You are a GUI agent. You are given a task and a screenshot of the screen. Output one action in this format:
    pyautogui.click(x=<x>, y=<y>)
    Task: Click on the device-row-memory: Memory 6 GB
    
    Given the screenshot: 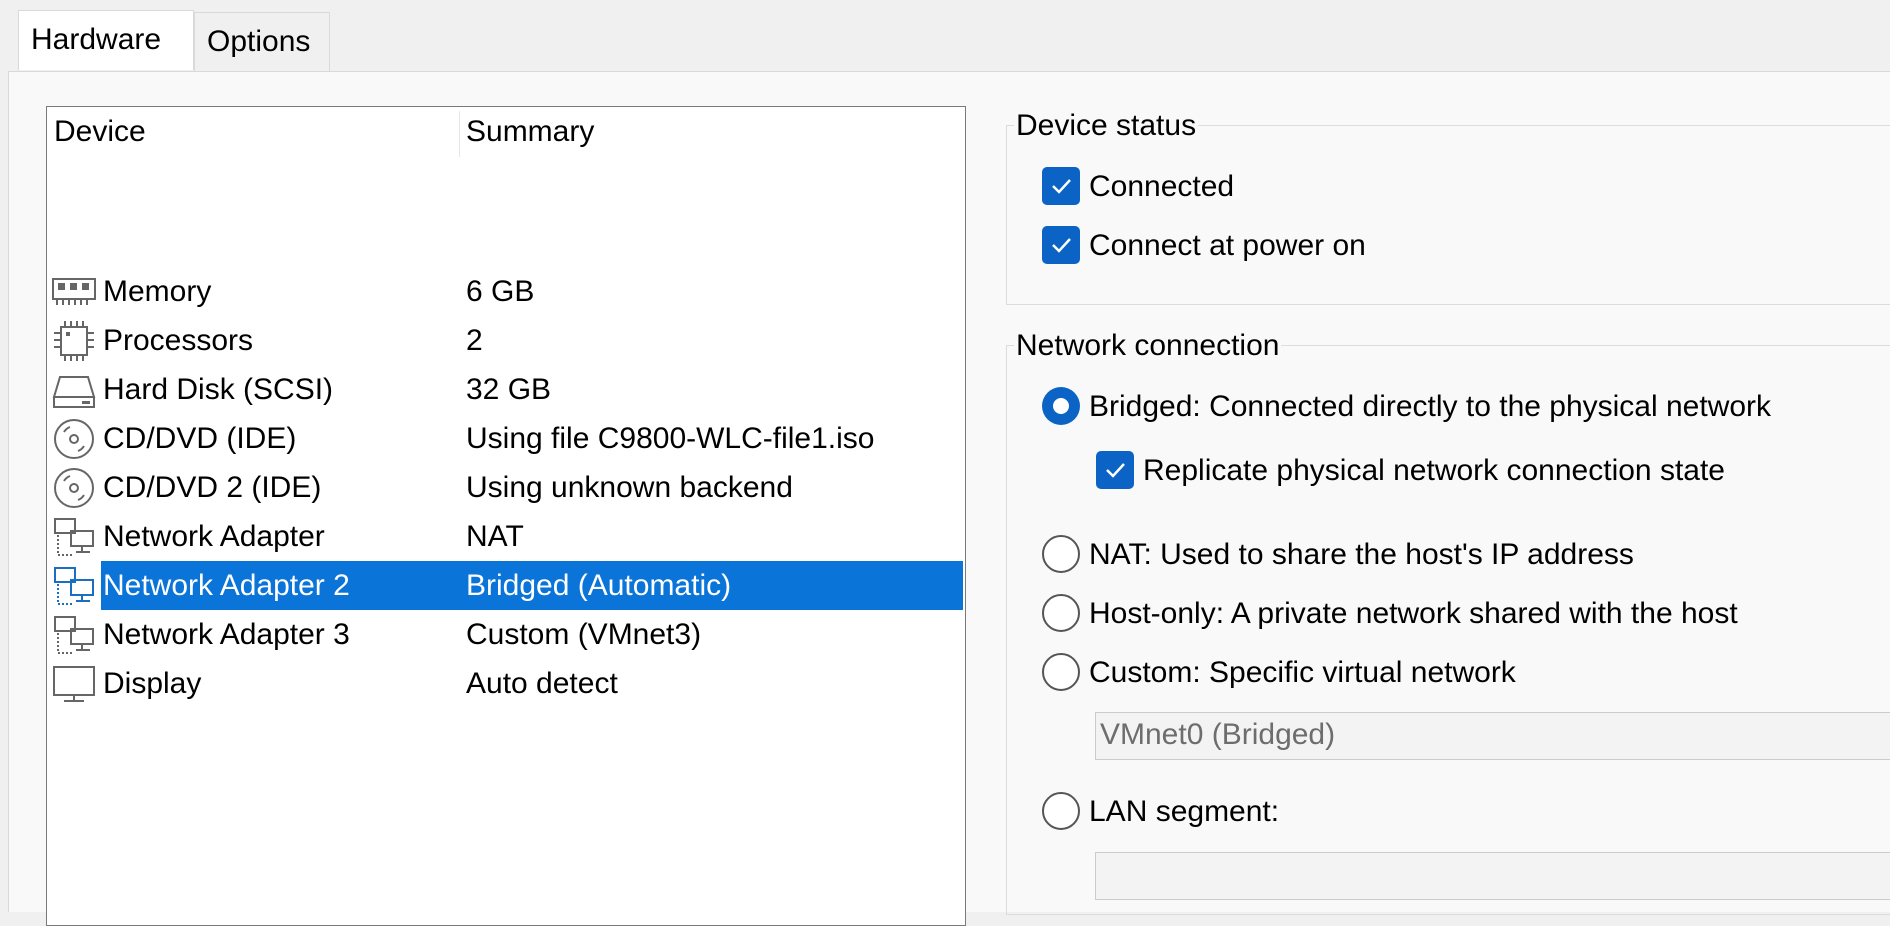 What is the action you would take?
    pyautogui.click(x=505, y=291)
    